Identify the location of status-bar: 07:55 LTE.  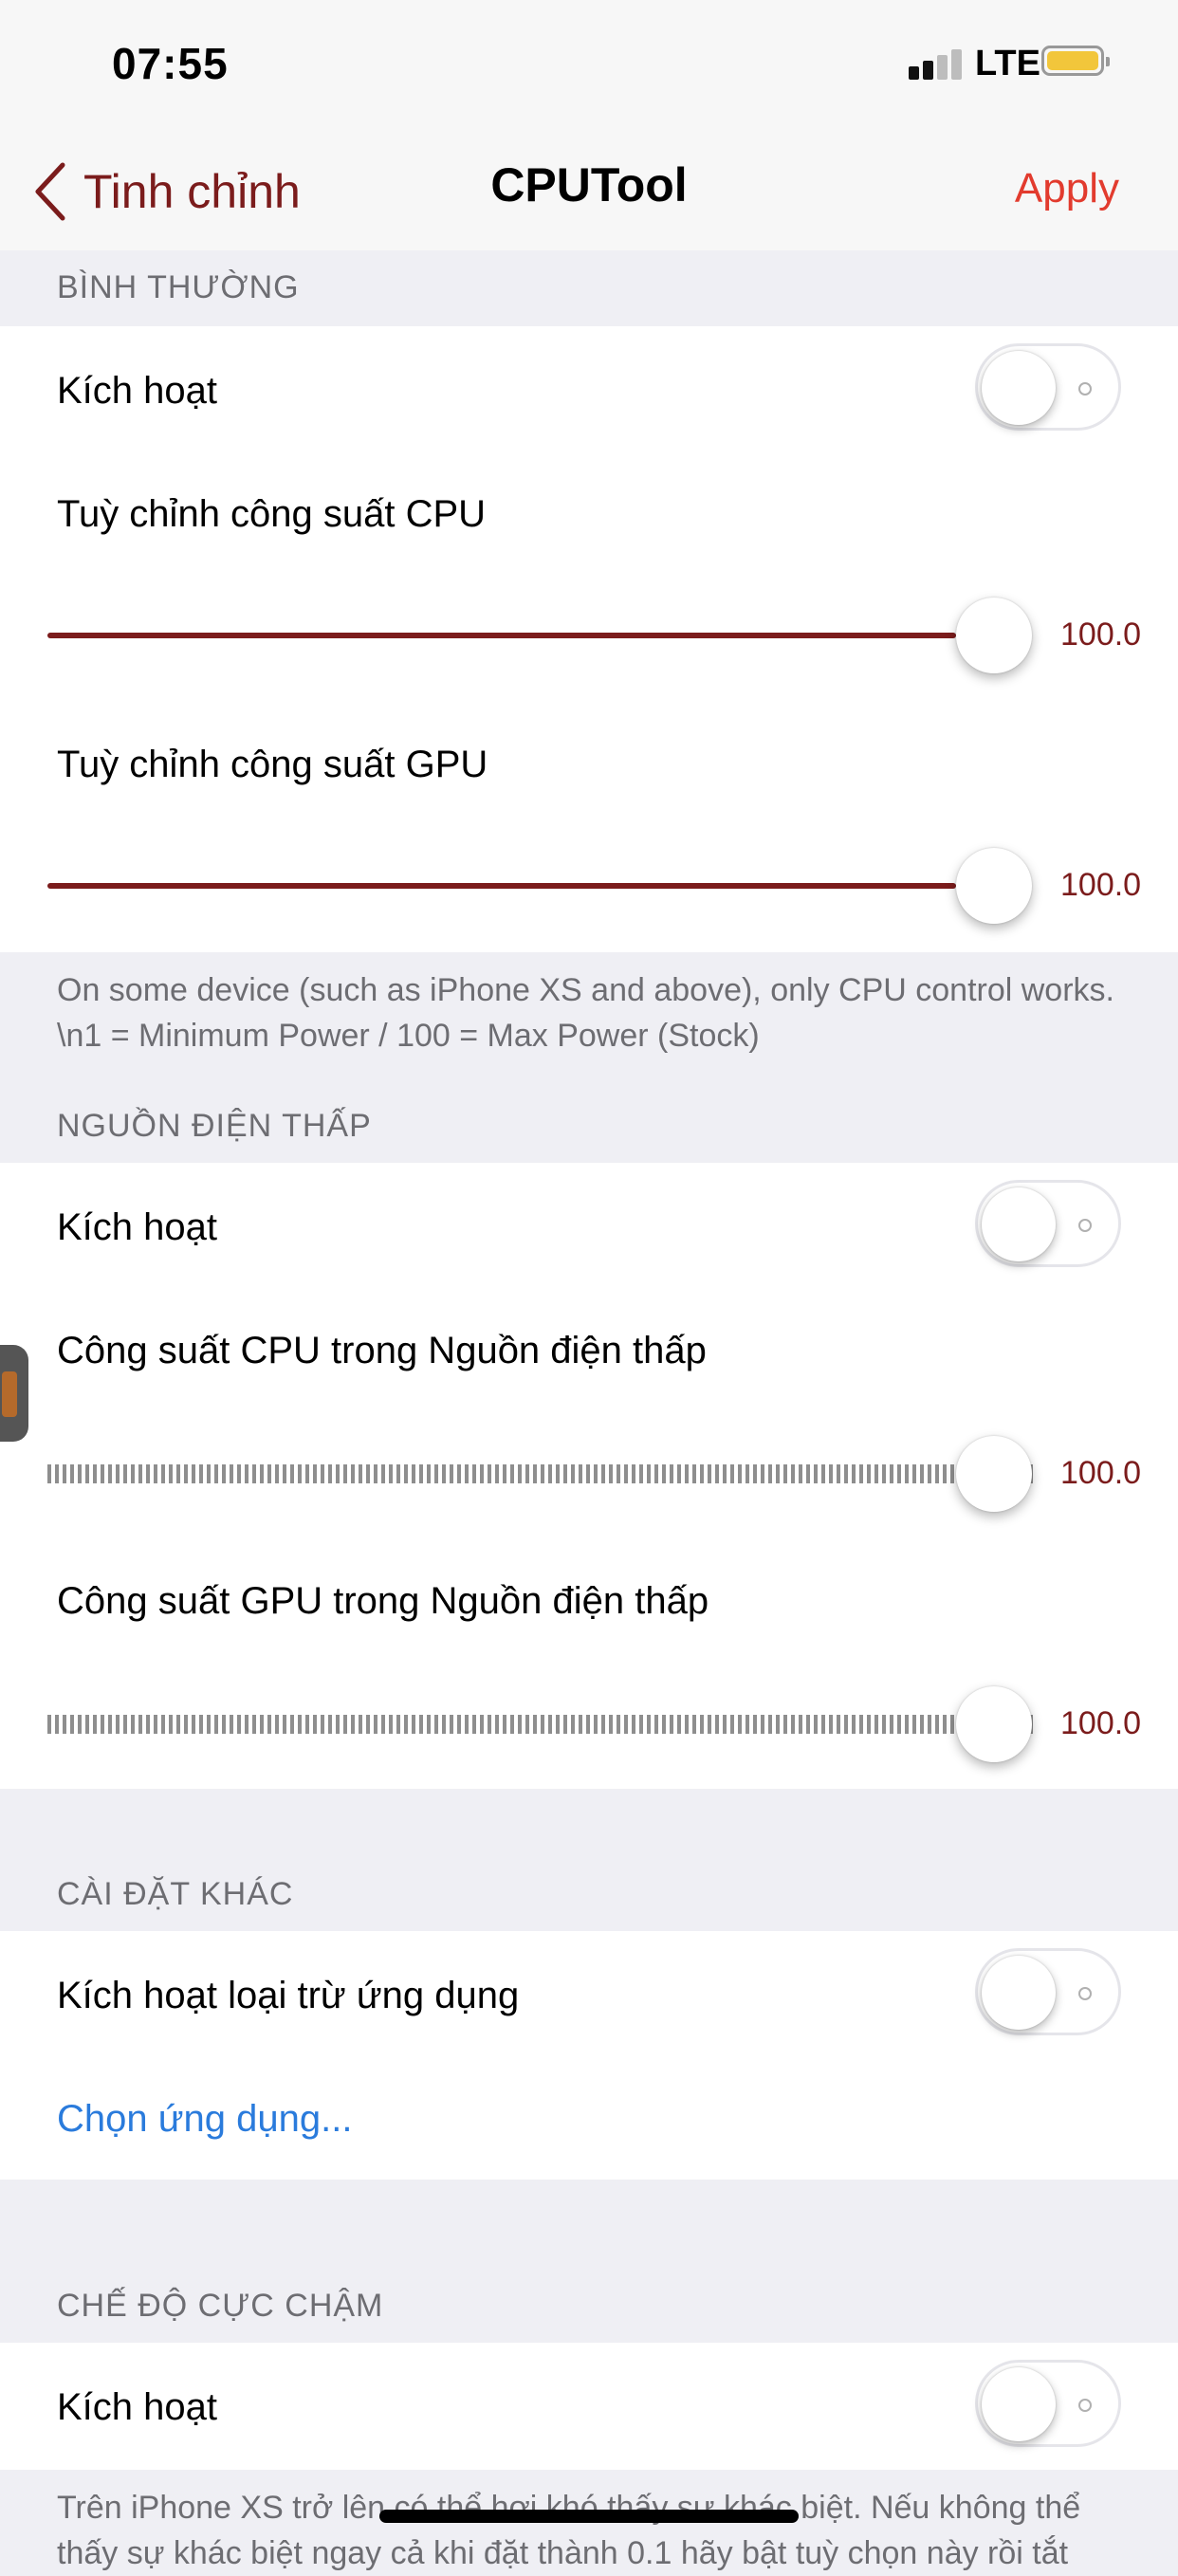
(589, 66).